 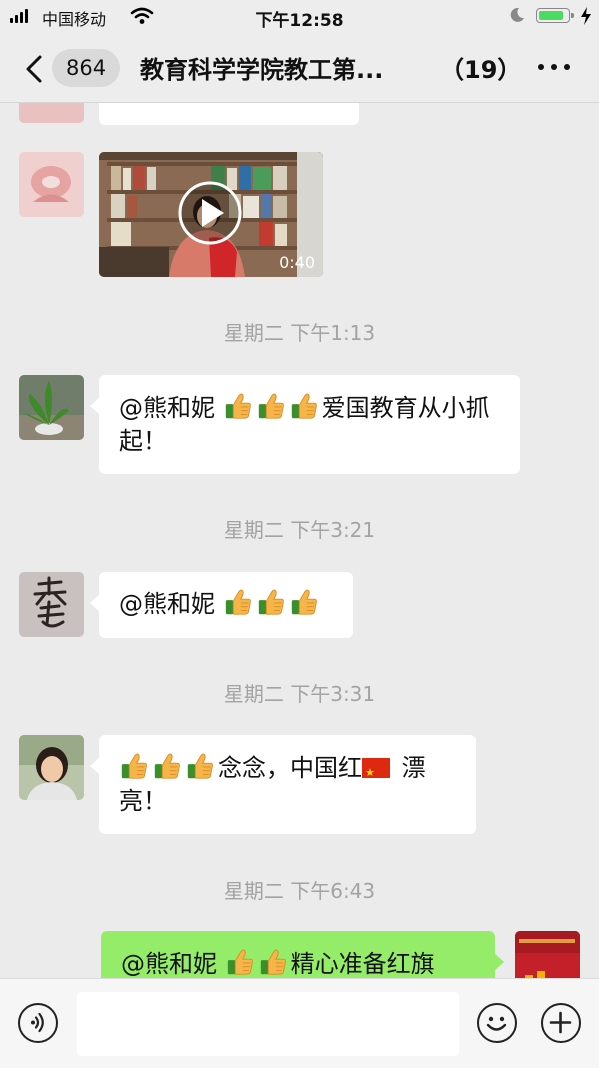 I want to click on message-bubble-own: @熊和妮 精心准备红旗, so click(x=302, y=954).